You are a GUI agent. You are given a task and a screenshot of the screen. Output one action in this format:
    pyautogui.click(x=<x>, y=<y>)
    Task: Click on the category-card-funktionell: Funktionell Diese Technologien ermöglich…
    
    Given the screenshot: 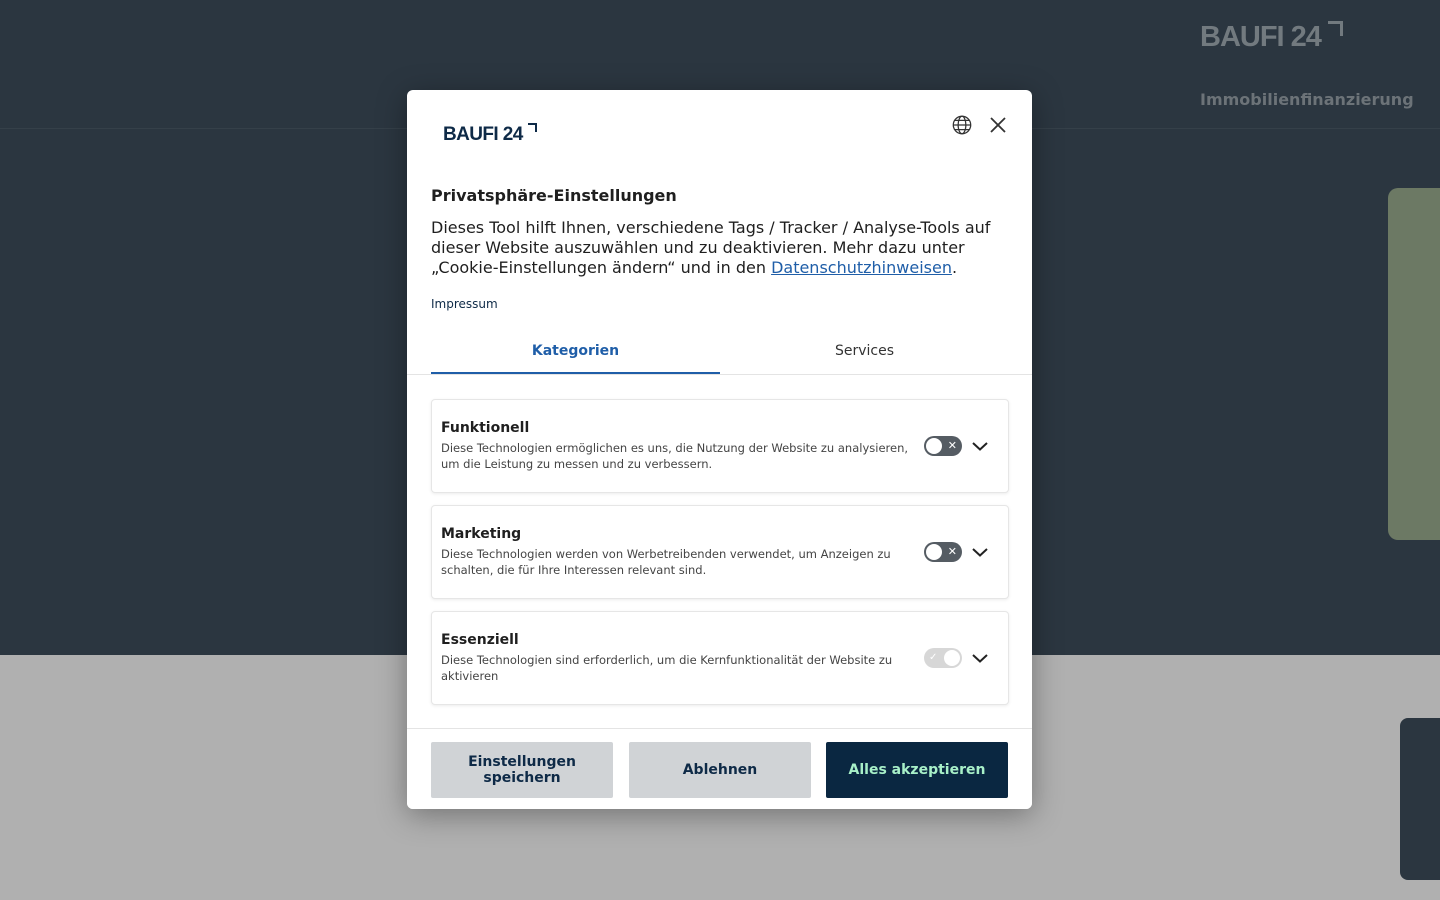 What is the action you would take?
    pyautogui.click(x=720, y=446)
    